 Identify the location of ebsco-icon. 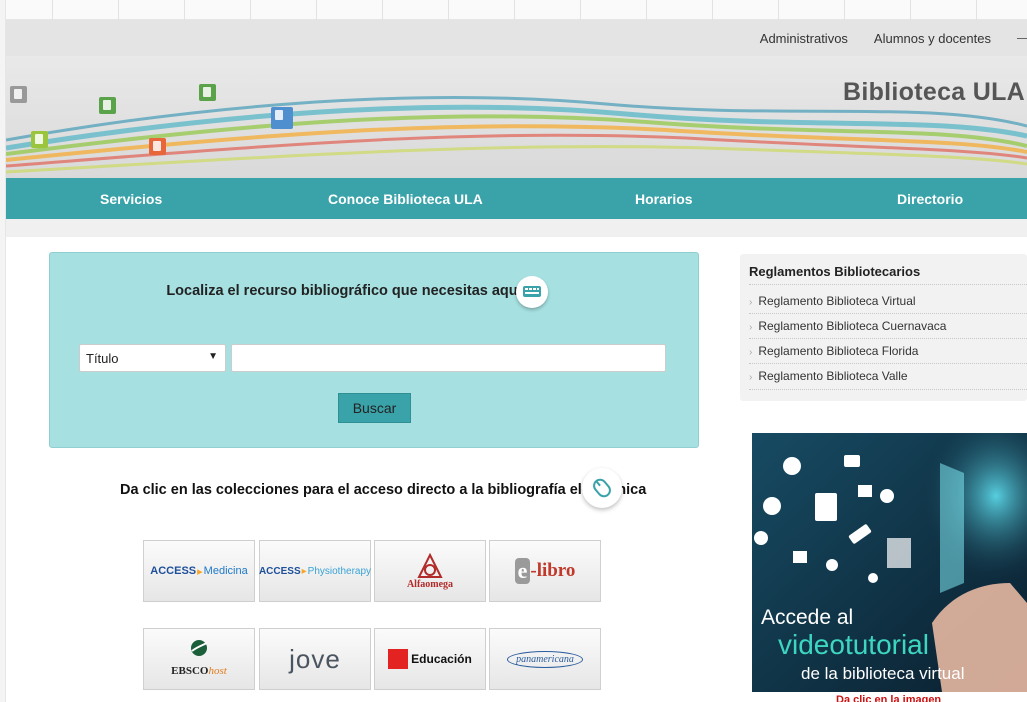
(199, 648).